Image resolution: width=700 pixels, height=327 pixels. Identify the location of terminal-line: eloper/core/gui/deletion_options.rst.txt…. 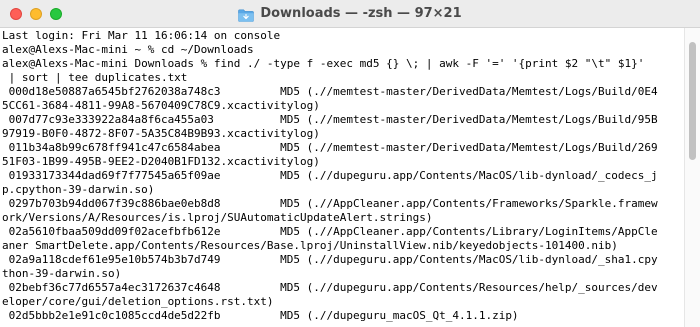
(138, 301).